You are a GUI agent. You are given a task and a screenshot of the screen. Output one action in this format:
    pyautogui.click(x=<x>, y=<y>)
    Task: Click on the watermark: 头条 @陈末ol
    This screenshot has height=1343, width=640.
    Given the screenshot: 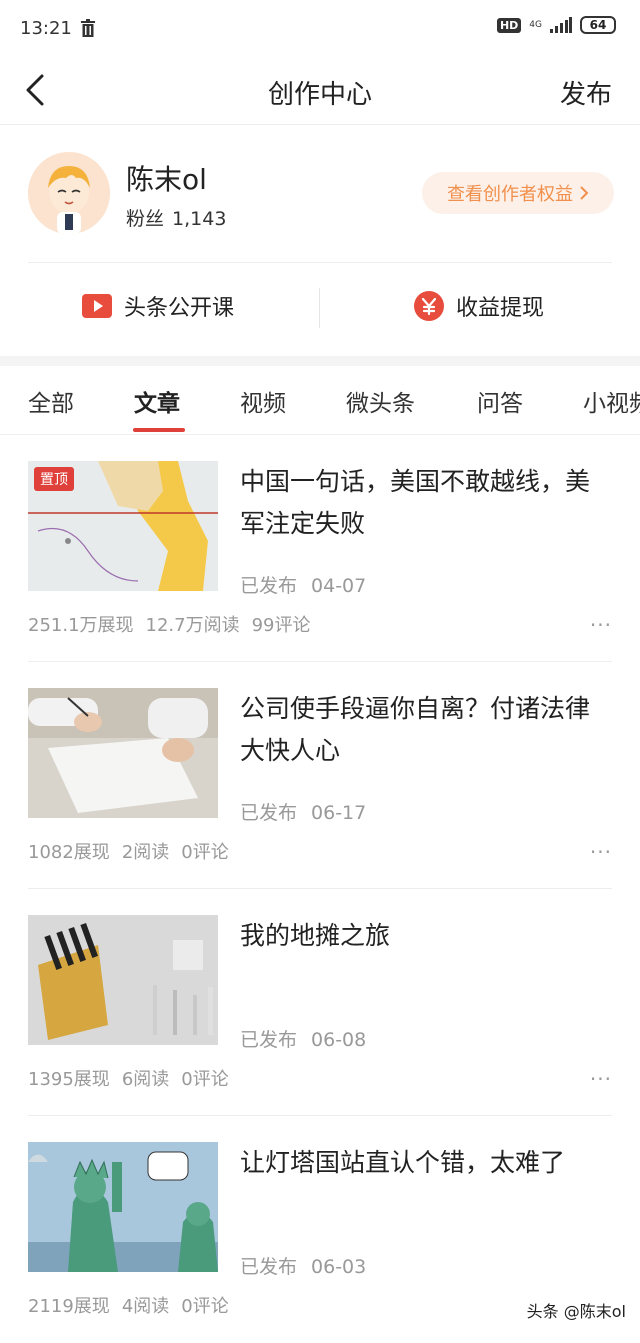 What is the action you would take?
    pyautogui.click(x=576, y=1311)
    